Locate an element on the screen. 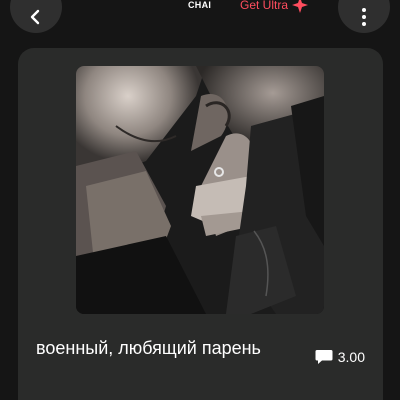 This screenshot has height=400, width=400. get-ultra-button: Get Ultra is located at coordinates (274, 7).